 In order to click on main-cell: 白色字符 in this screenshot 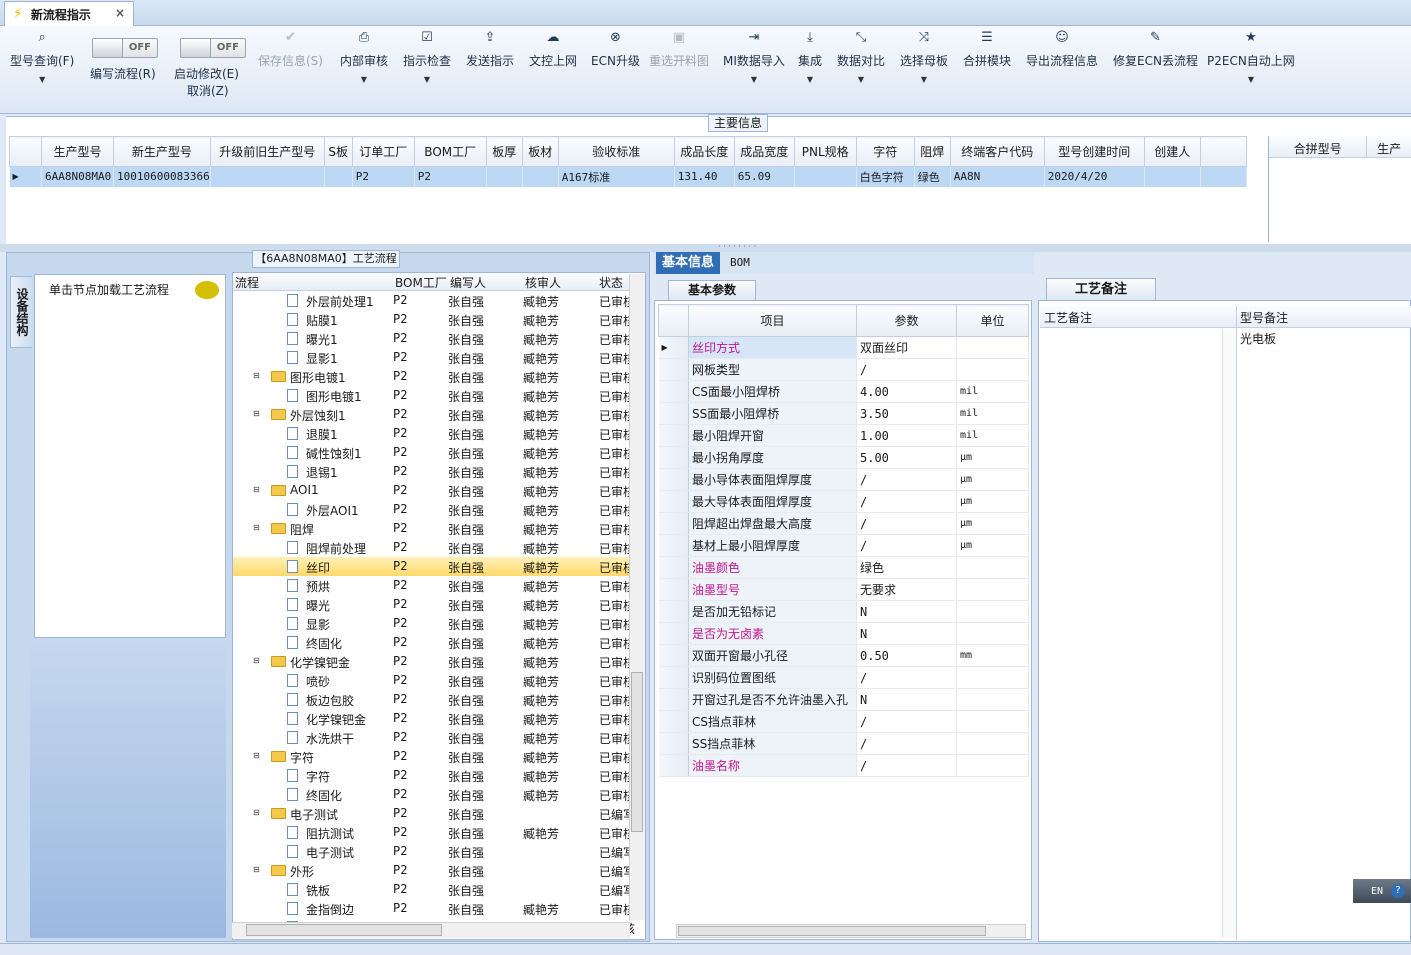, I will do `click(885, 176)`.